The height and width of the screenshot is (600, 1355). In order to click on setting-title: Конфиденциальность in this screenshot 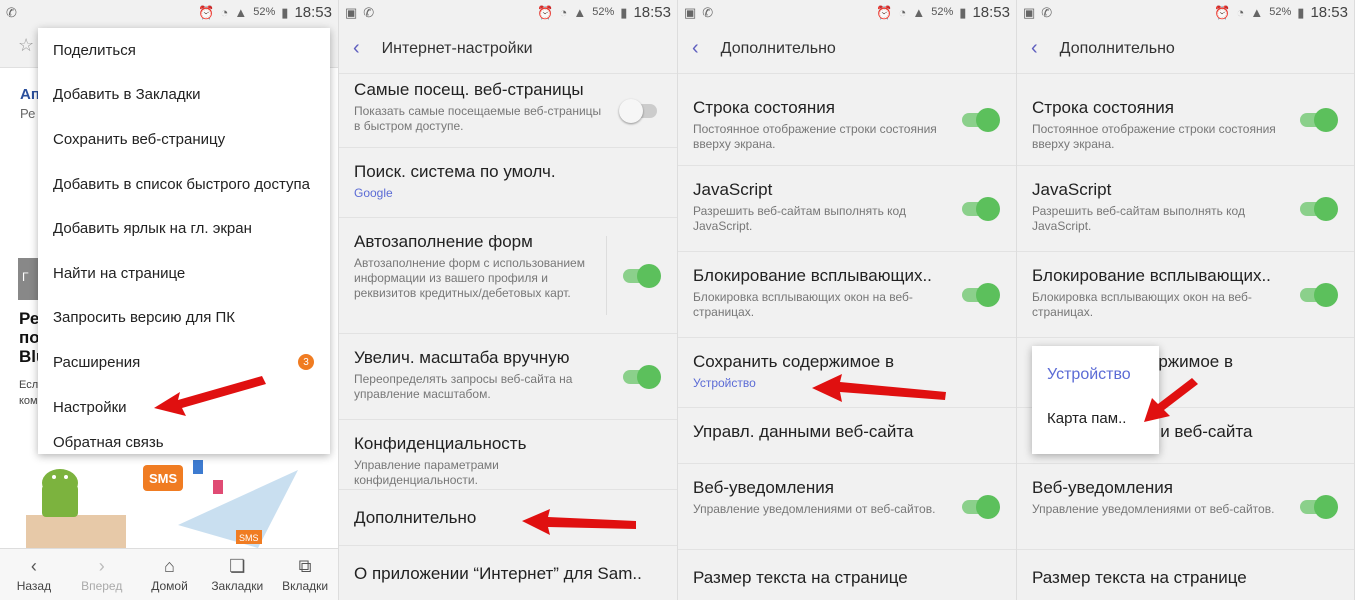, I will do `click(440, 443)`.